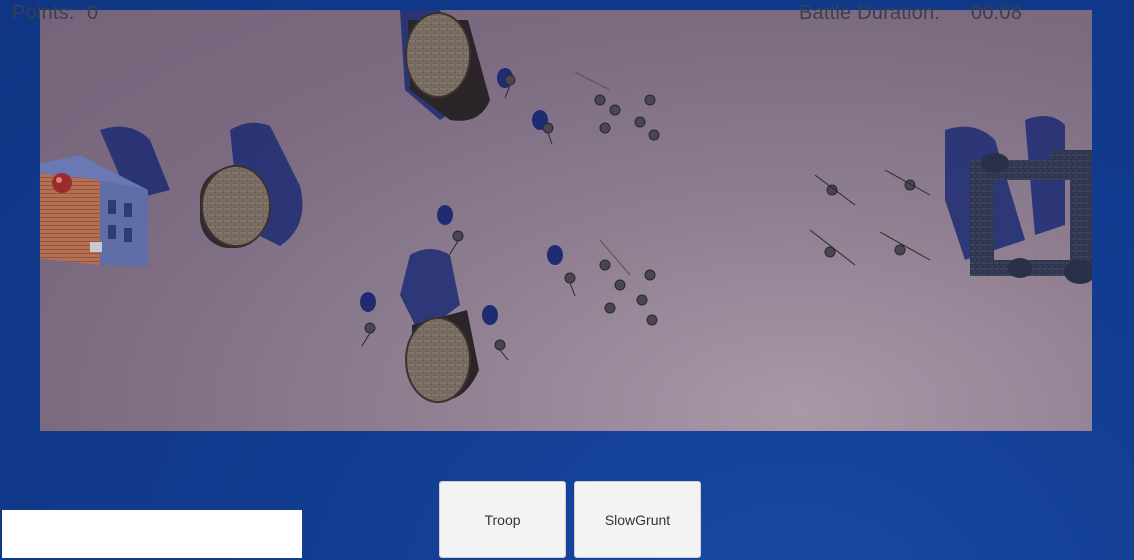  Describe the element at coordinates (152, 534) in the screenshot. I see `info-panel` at that location.